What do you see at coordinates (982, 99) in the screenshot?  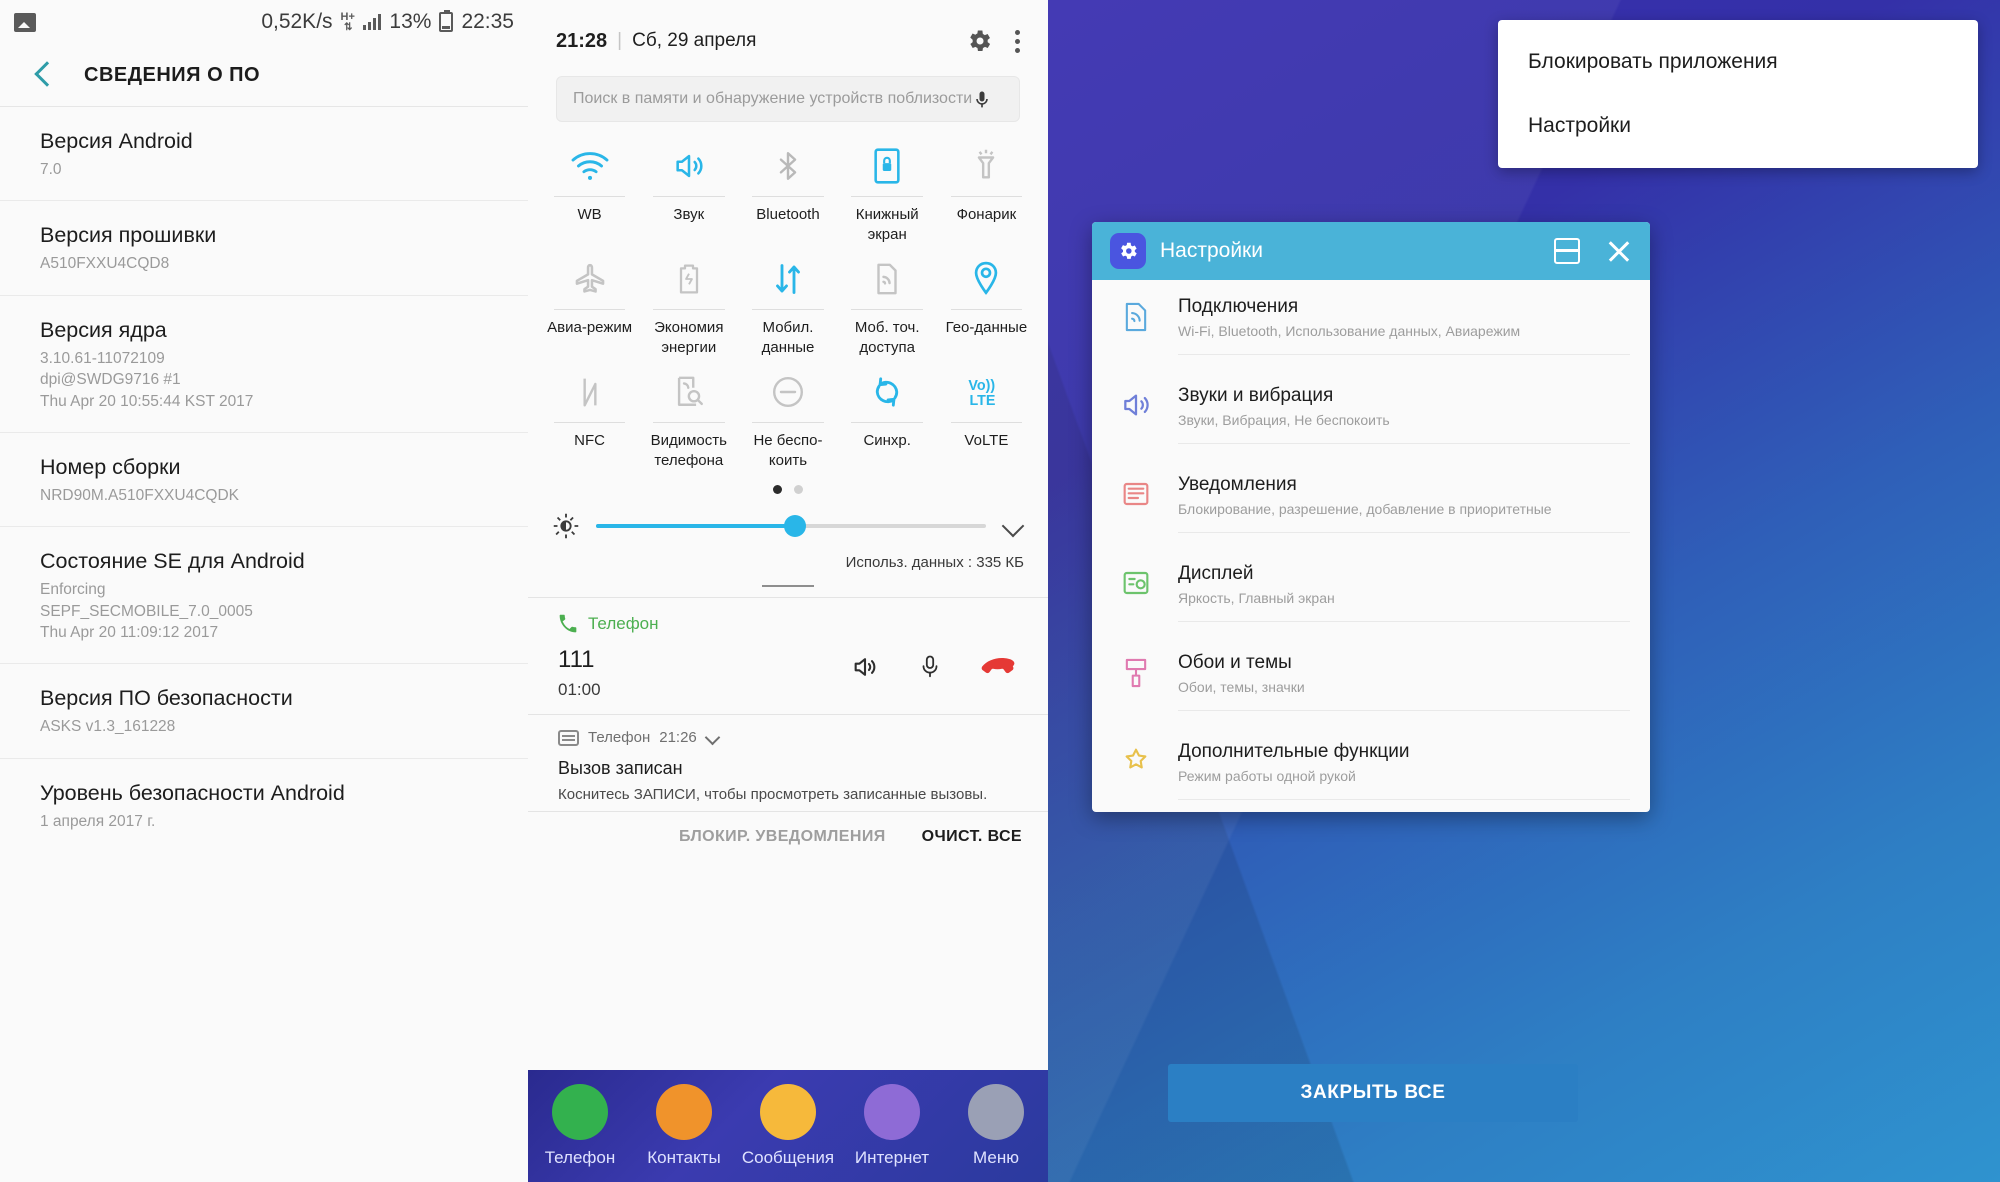 I see `microphone-icon` at bounding box center [982, 99].